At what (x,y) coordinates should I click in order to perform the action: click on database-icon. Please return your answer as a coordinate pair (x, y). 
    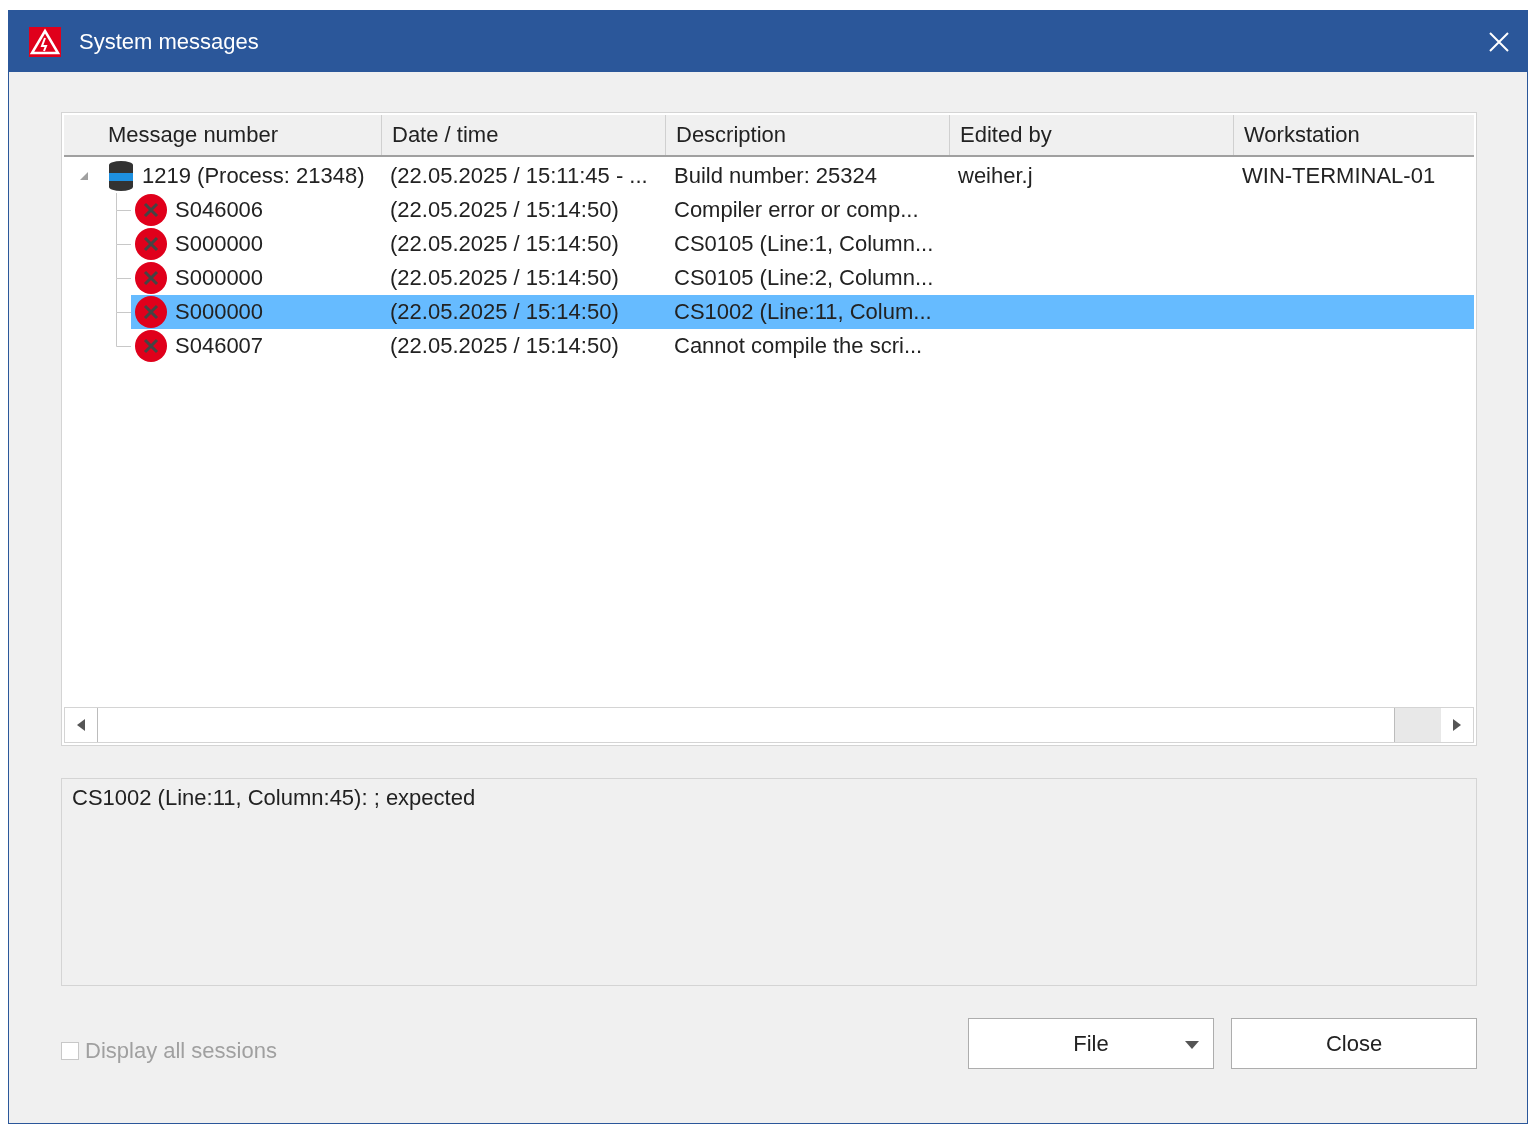
    Looking at the image, I should click on (121, 176).